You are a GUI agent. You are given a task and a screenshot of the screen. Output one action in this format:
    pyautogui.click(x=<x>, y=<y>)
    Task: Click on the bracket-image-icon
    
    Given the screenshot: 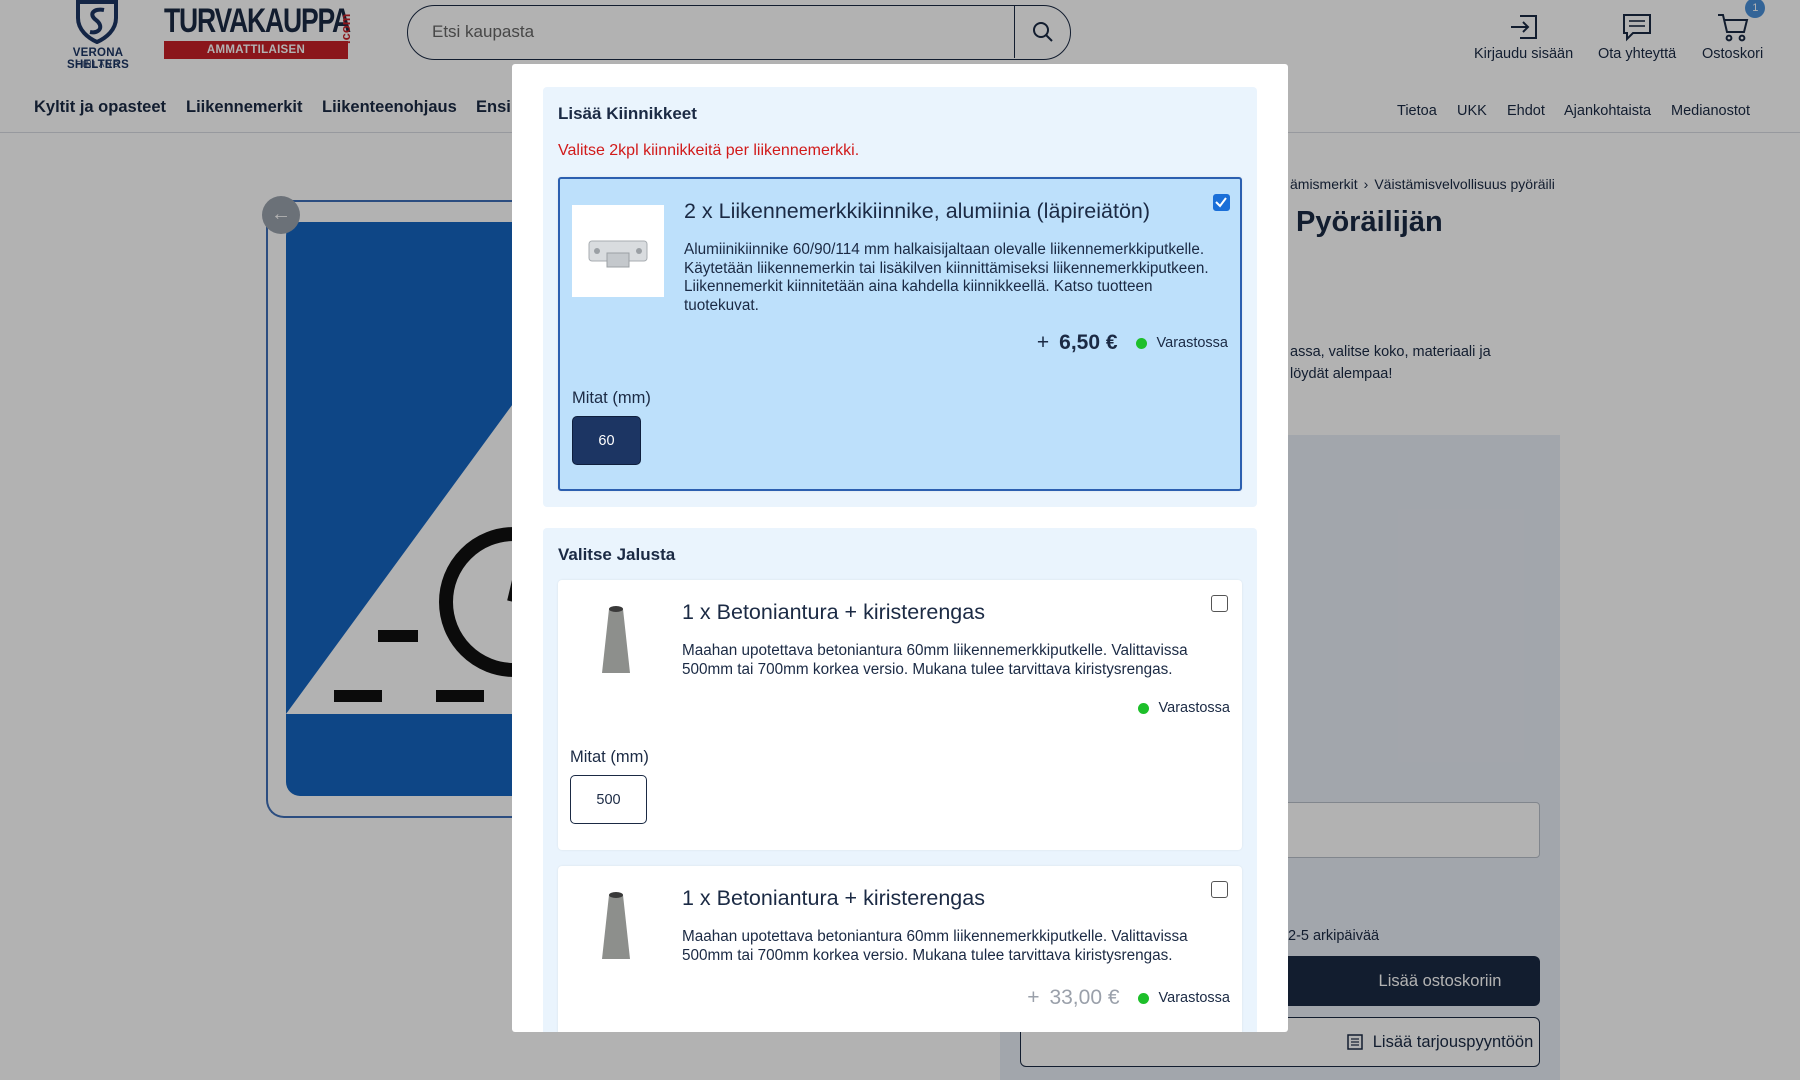 What is the action you would take?
    pyautogui.click(x=618, y=254)
    